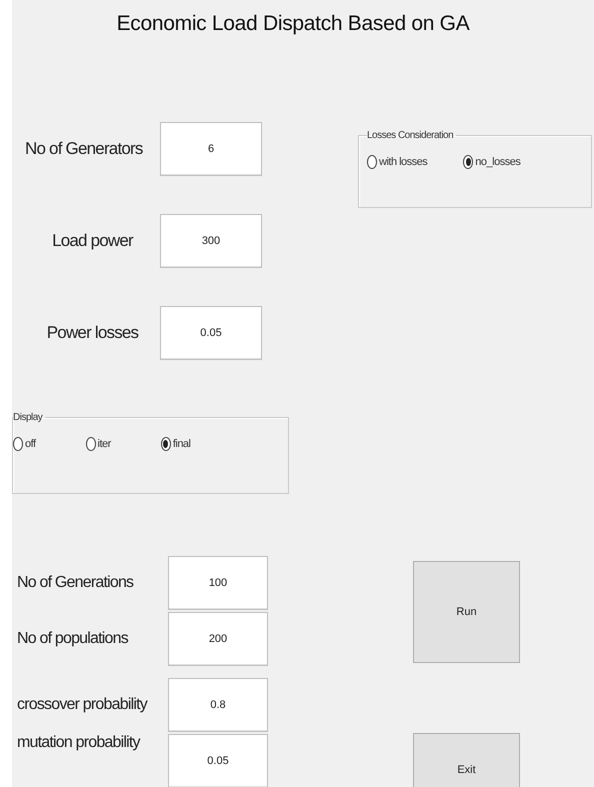 This screenshot has width=594, height=787. Describe the element at coordinates (211, 241) in the screenshot. I see `input-field: 300` at that location.